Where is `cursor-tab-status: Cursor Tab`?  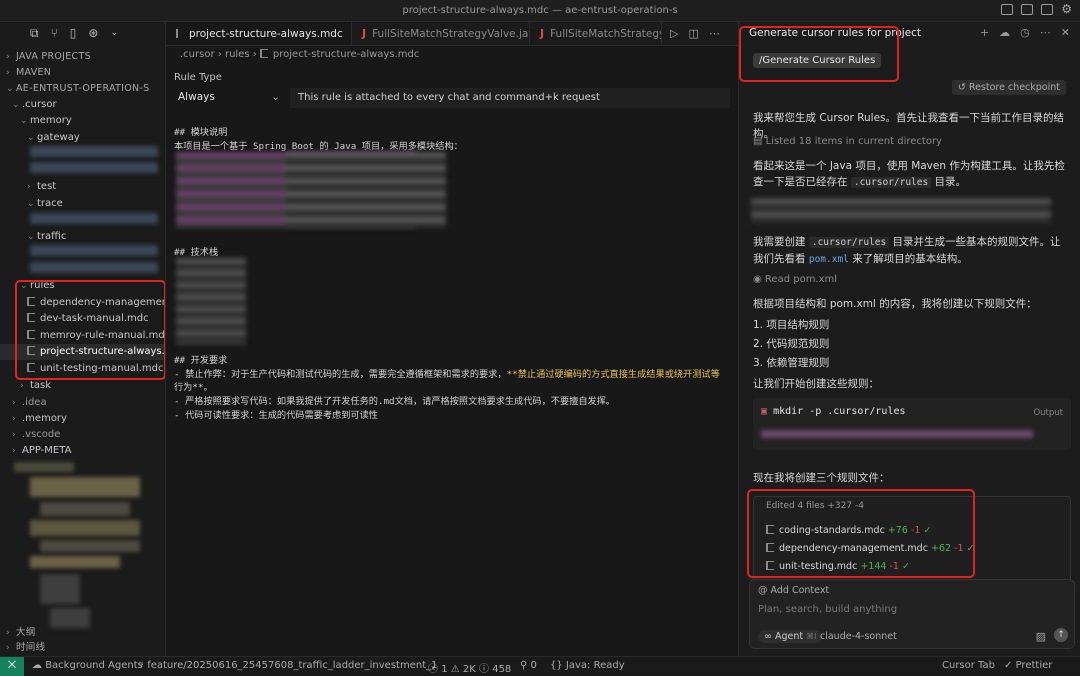
cursor-tab-status: Cursor Tab is located at coordinates (968, 665).